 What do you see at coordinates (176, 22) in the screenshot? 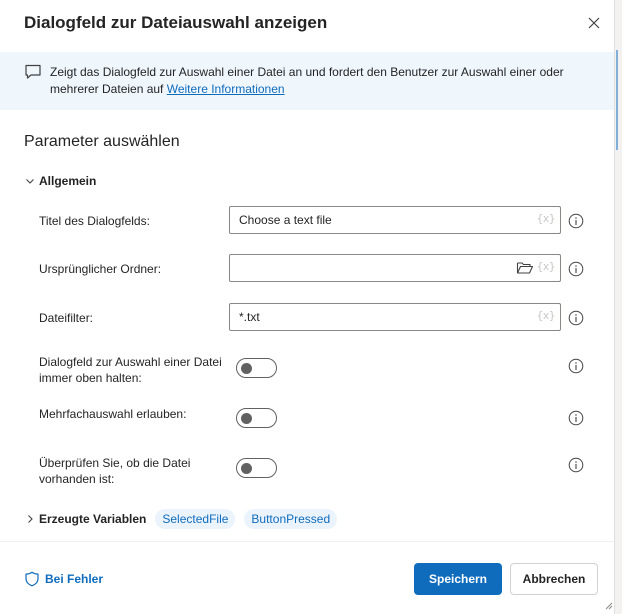
I see `dialog-title: Dialogfeld zur Dateiauswahl anzeigen` at bounding box center [176, 22].